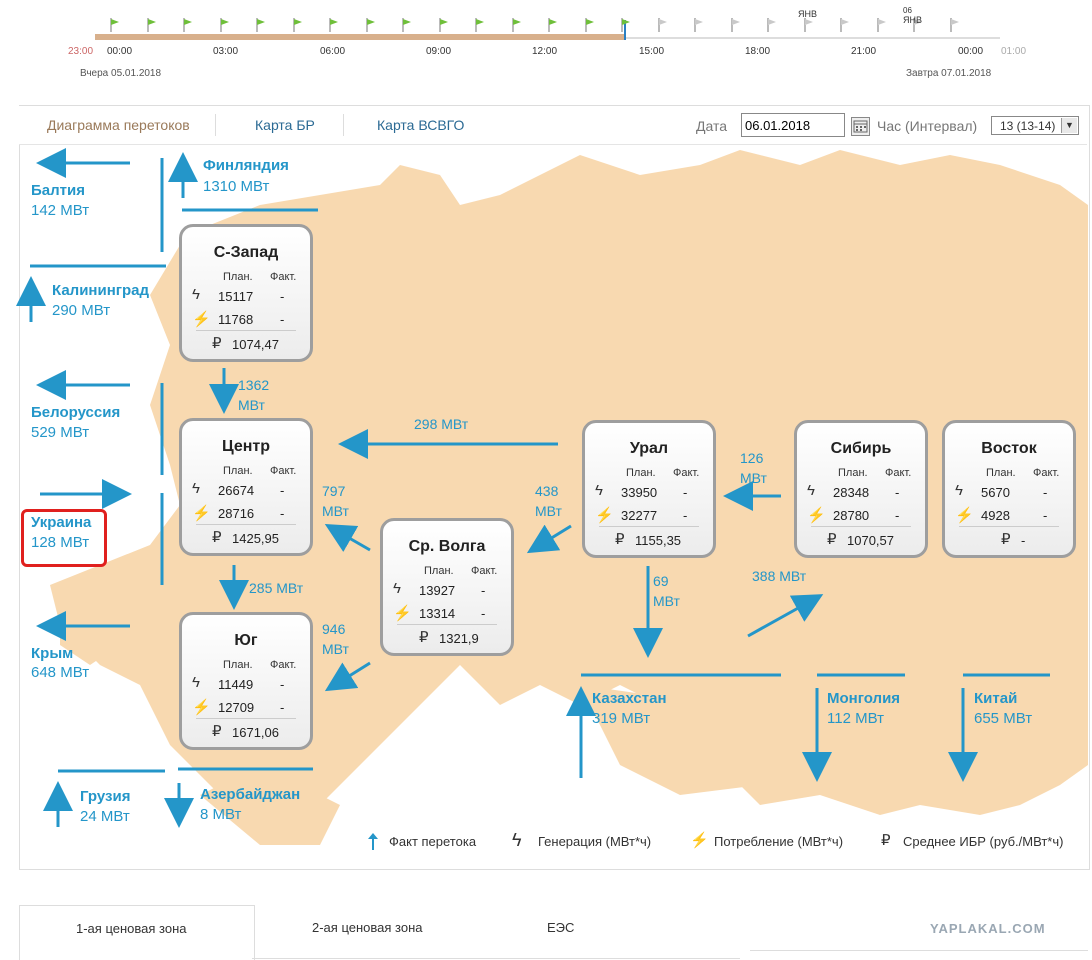 The width and height of the screenshot is (1092, 960). Describe the element at coordinates (76, 412) in the screenshot. I see `ext-belarus-name: Белоруссия` at that location.